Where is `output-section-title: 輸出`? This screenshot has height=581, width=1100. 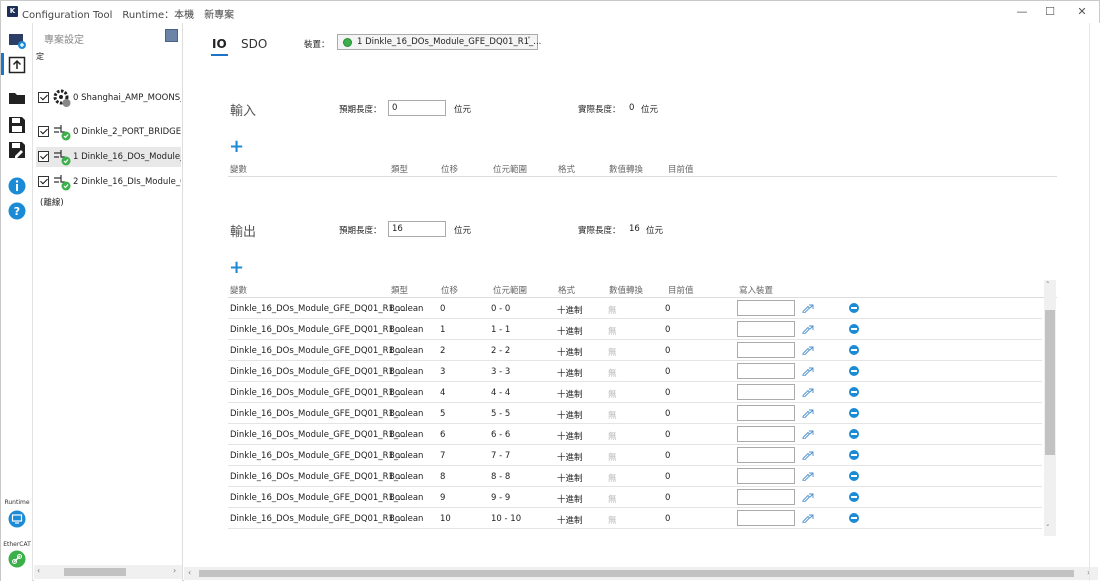 output-section-title: 輸出 is located at coordinates (243, 232).